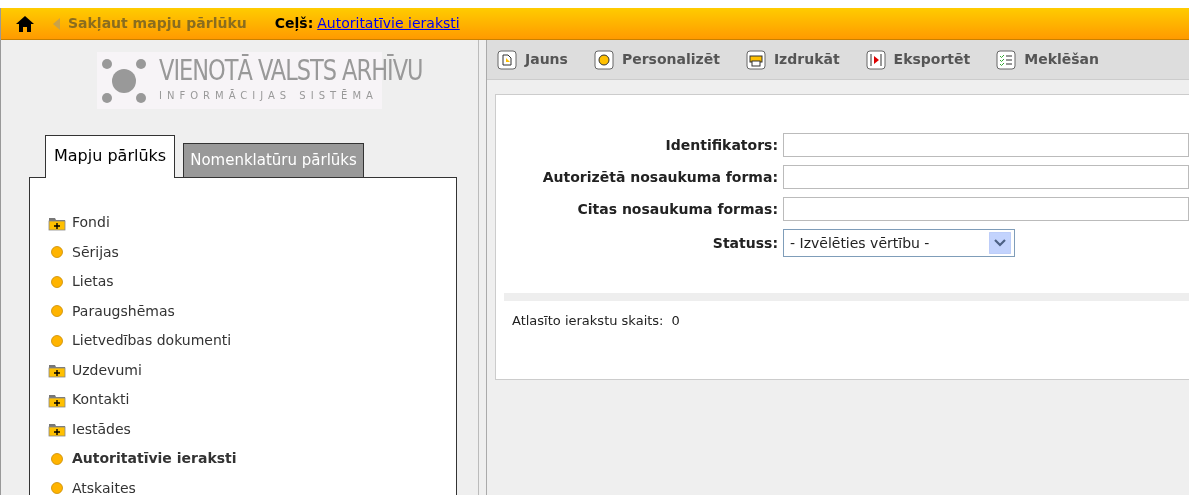 This screenshot has height=495, width=1189. Describe the element at coordinates (675, 321) in the screenshot. I see `result-count: 0` at that location.